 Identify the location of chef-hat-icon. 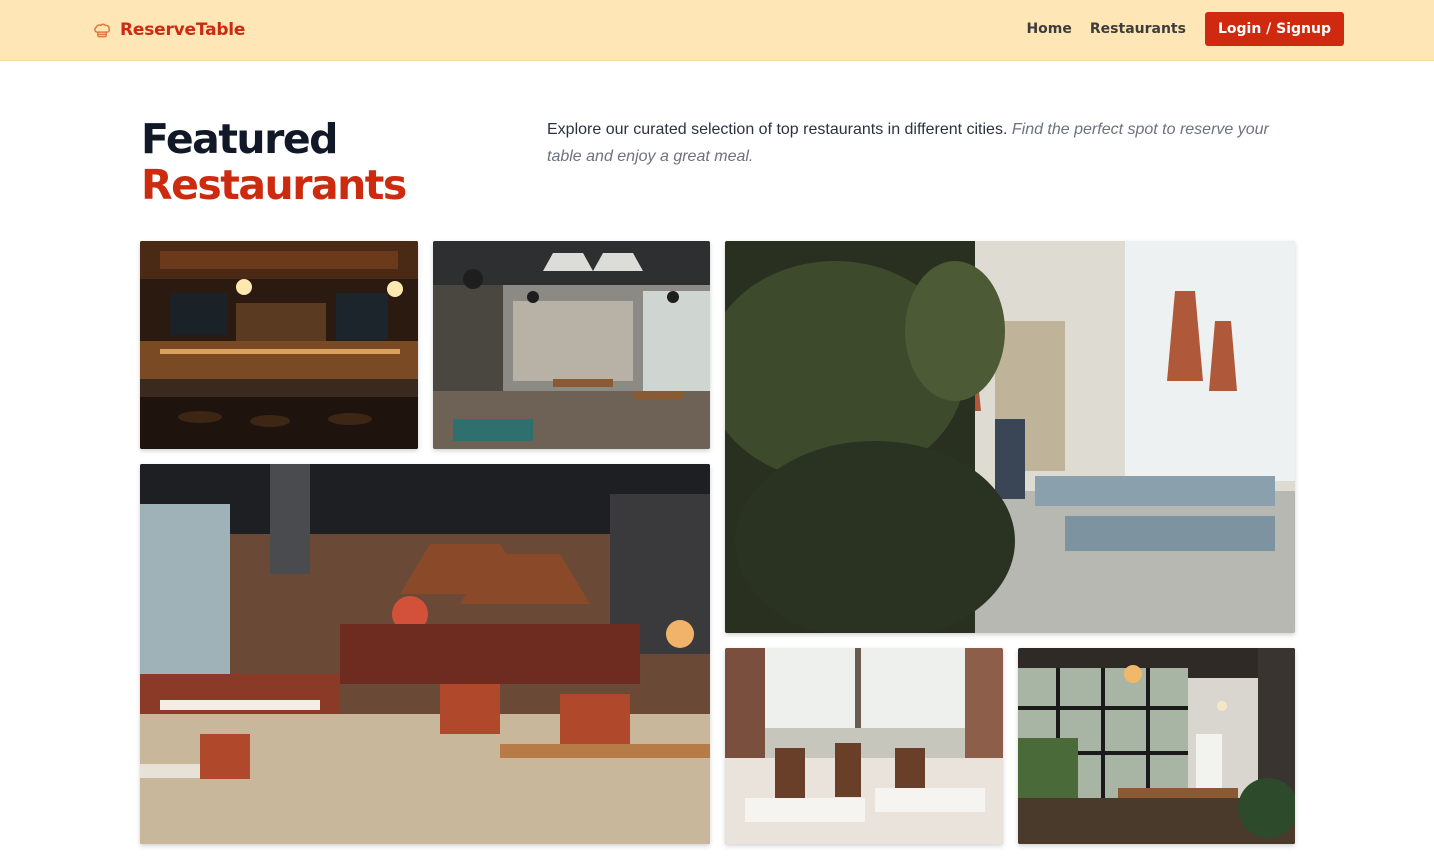
(102, 30).